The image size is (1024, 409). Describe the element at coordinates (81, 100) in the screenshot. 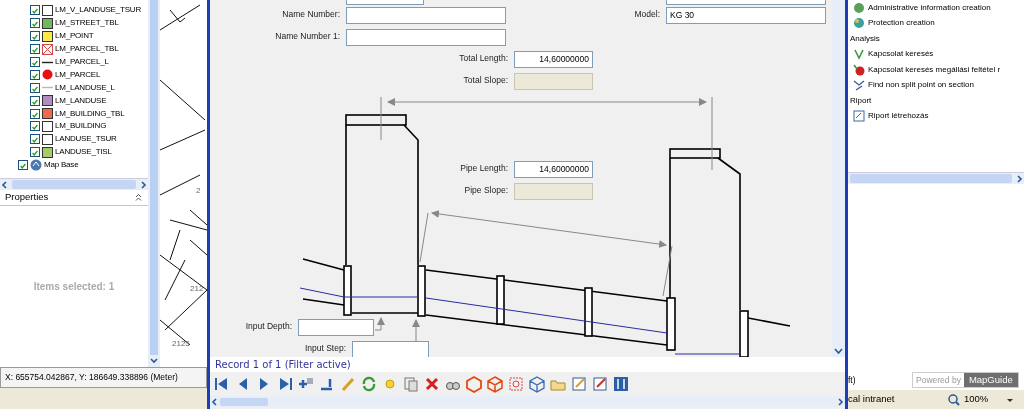

I see `layer-label: LM_LANDUSE` at that location.